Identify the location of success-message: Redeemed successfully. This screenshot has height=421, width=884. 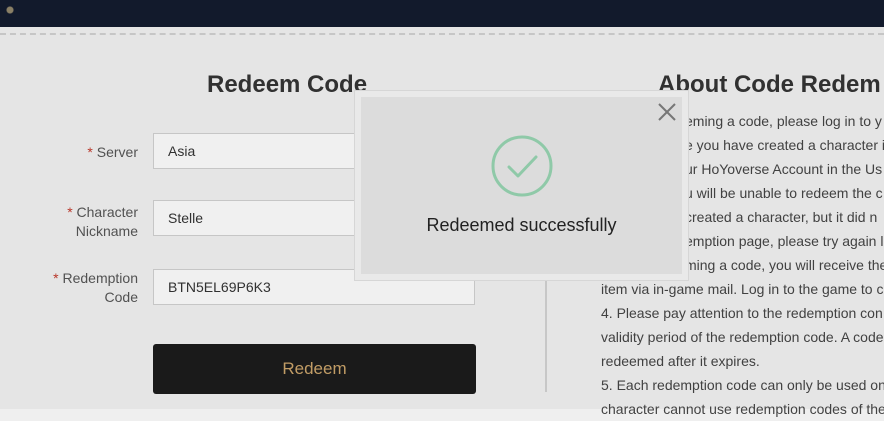
(521, 225).